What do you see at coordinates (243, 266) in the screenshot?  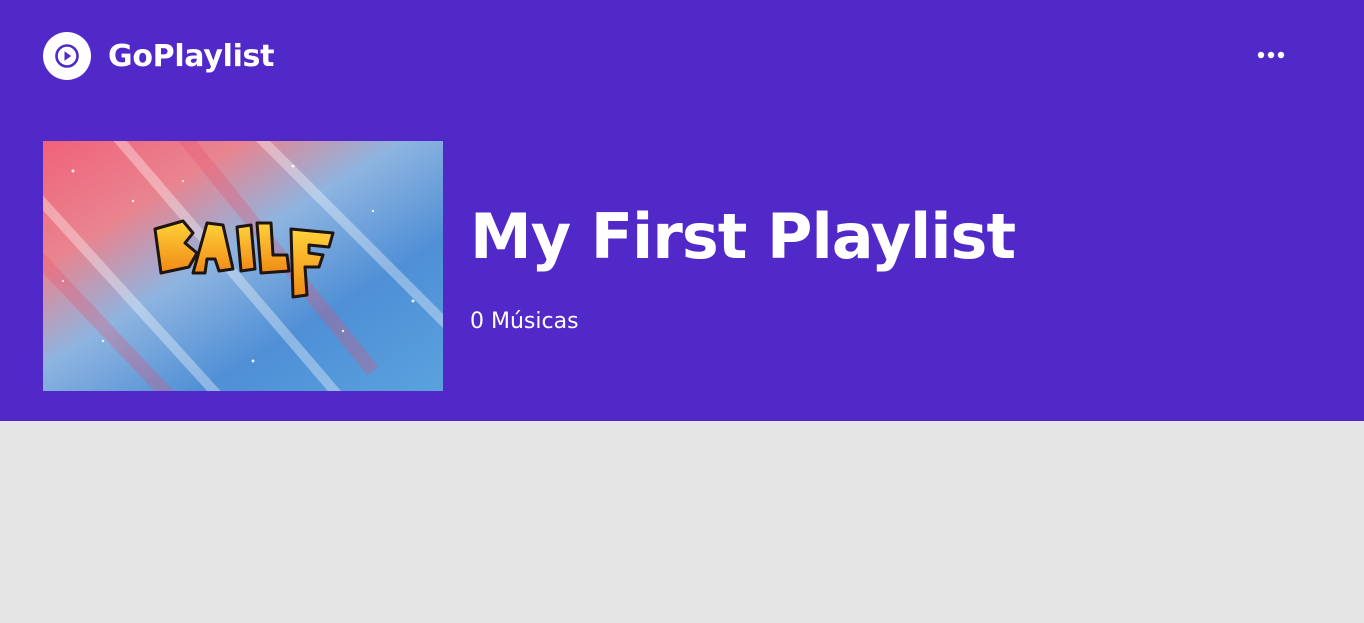 I see `playlist-cover-image` at bounding box center [243, 266].